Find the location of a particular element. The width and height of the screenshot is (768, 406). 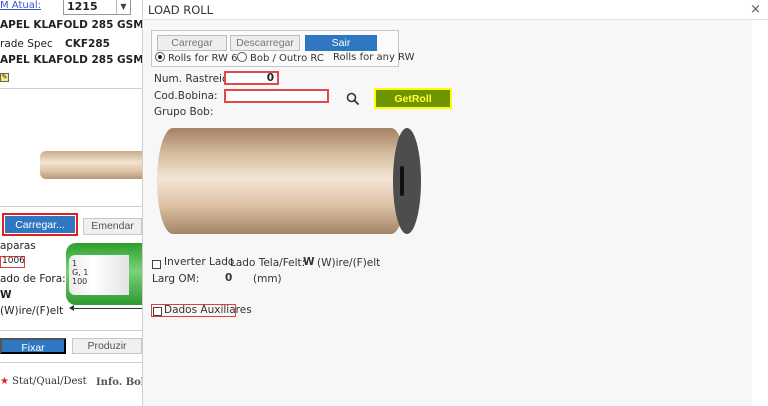

bobina-input is located at coordinates (276, 96).